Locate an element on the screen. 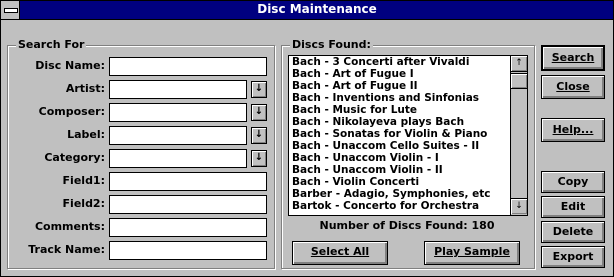  label-label: Label: is located at coordinates (86, 134).